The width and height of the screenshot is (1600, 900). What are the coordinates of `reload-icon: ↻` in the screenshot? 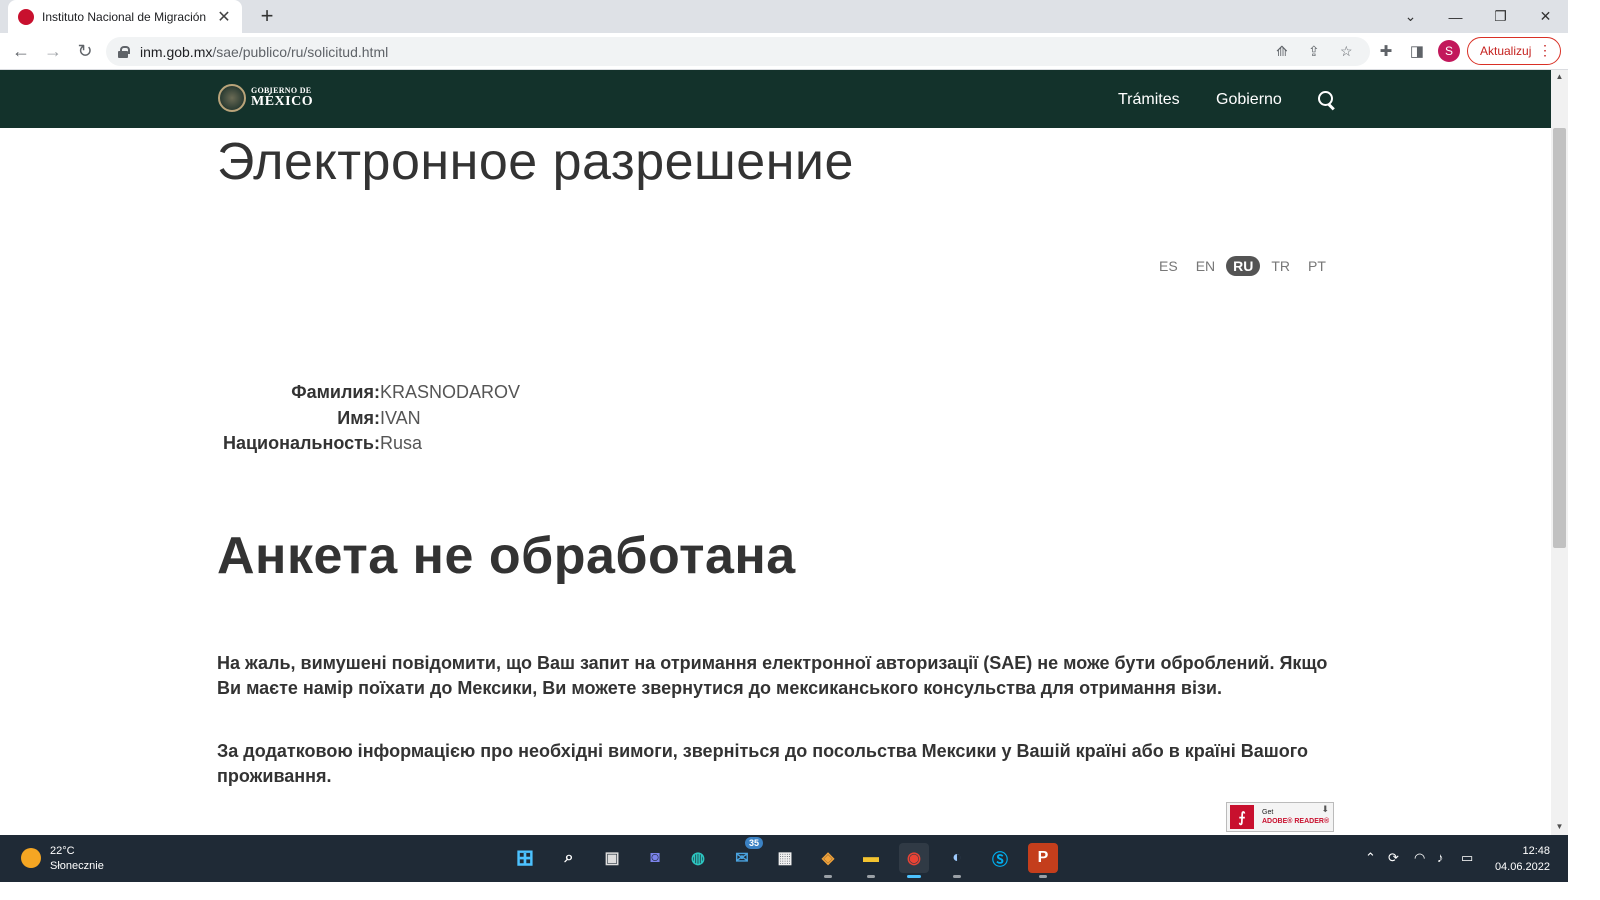 It's located at (85, 51).